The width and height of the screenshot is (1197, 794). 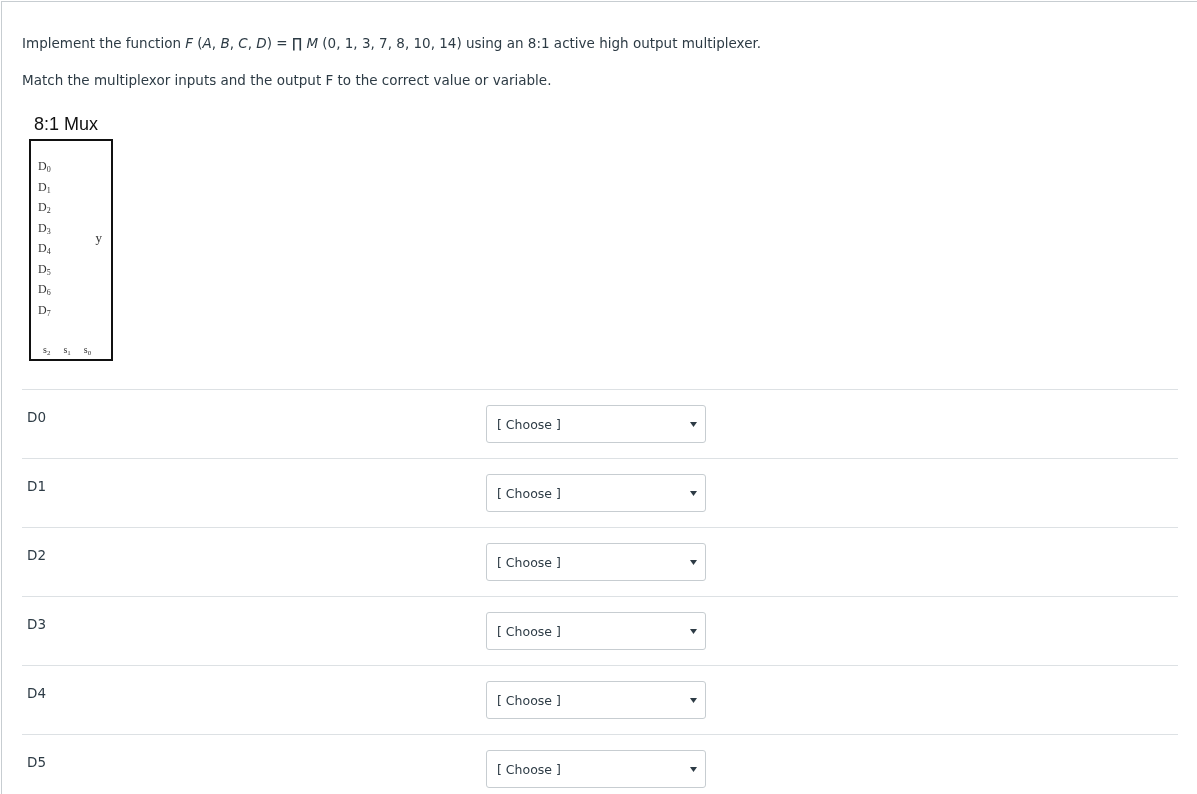 What do you see at coordinates (36, 486) in the screenshot?
I see `match-label: D1` at bounding box center [36, 486].